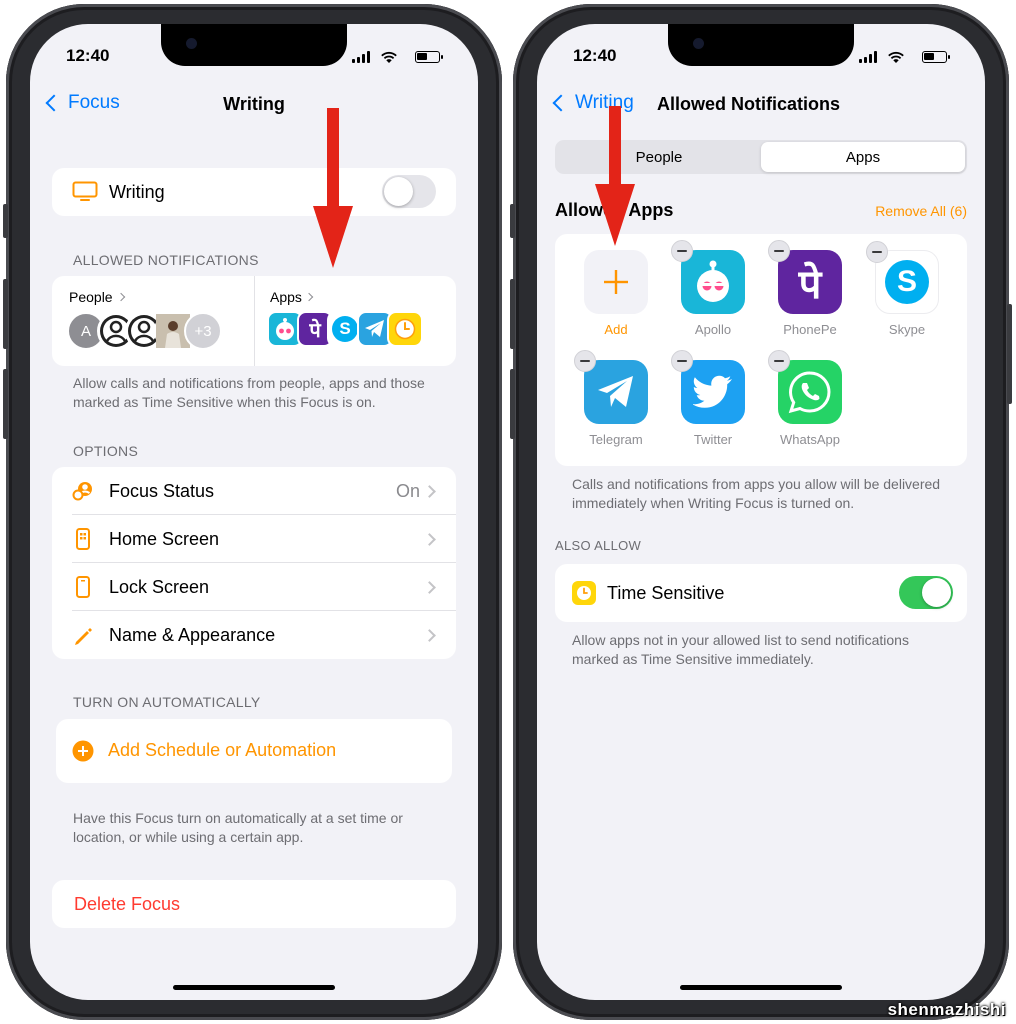 This screenshot has height=1024, width=1016. I want to click on app-name: Add, so click(616, 329).